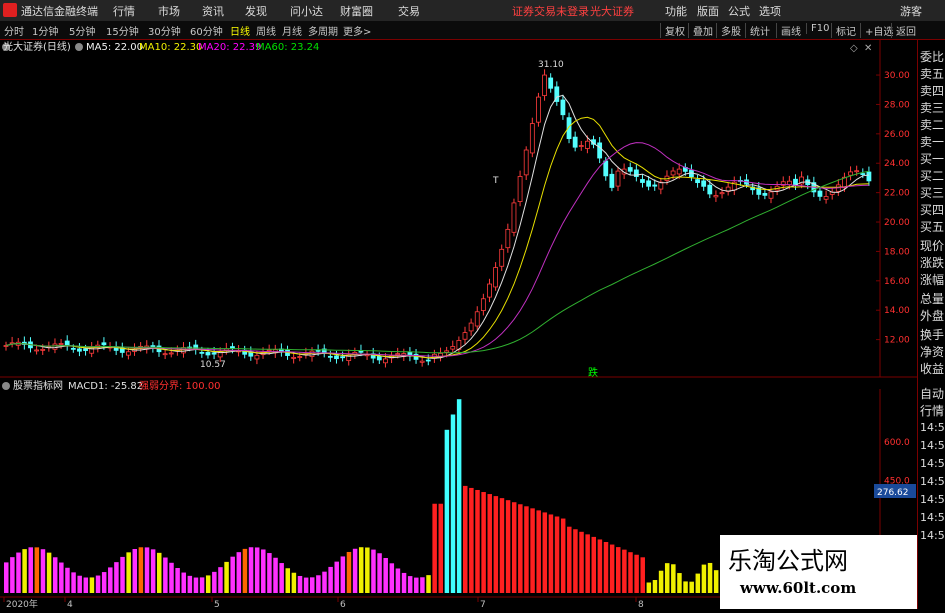 The image size is (945, 613). I want to click on menu-trade: 交易, so click(409, 11).